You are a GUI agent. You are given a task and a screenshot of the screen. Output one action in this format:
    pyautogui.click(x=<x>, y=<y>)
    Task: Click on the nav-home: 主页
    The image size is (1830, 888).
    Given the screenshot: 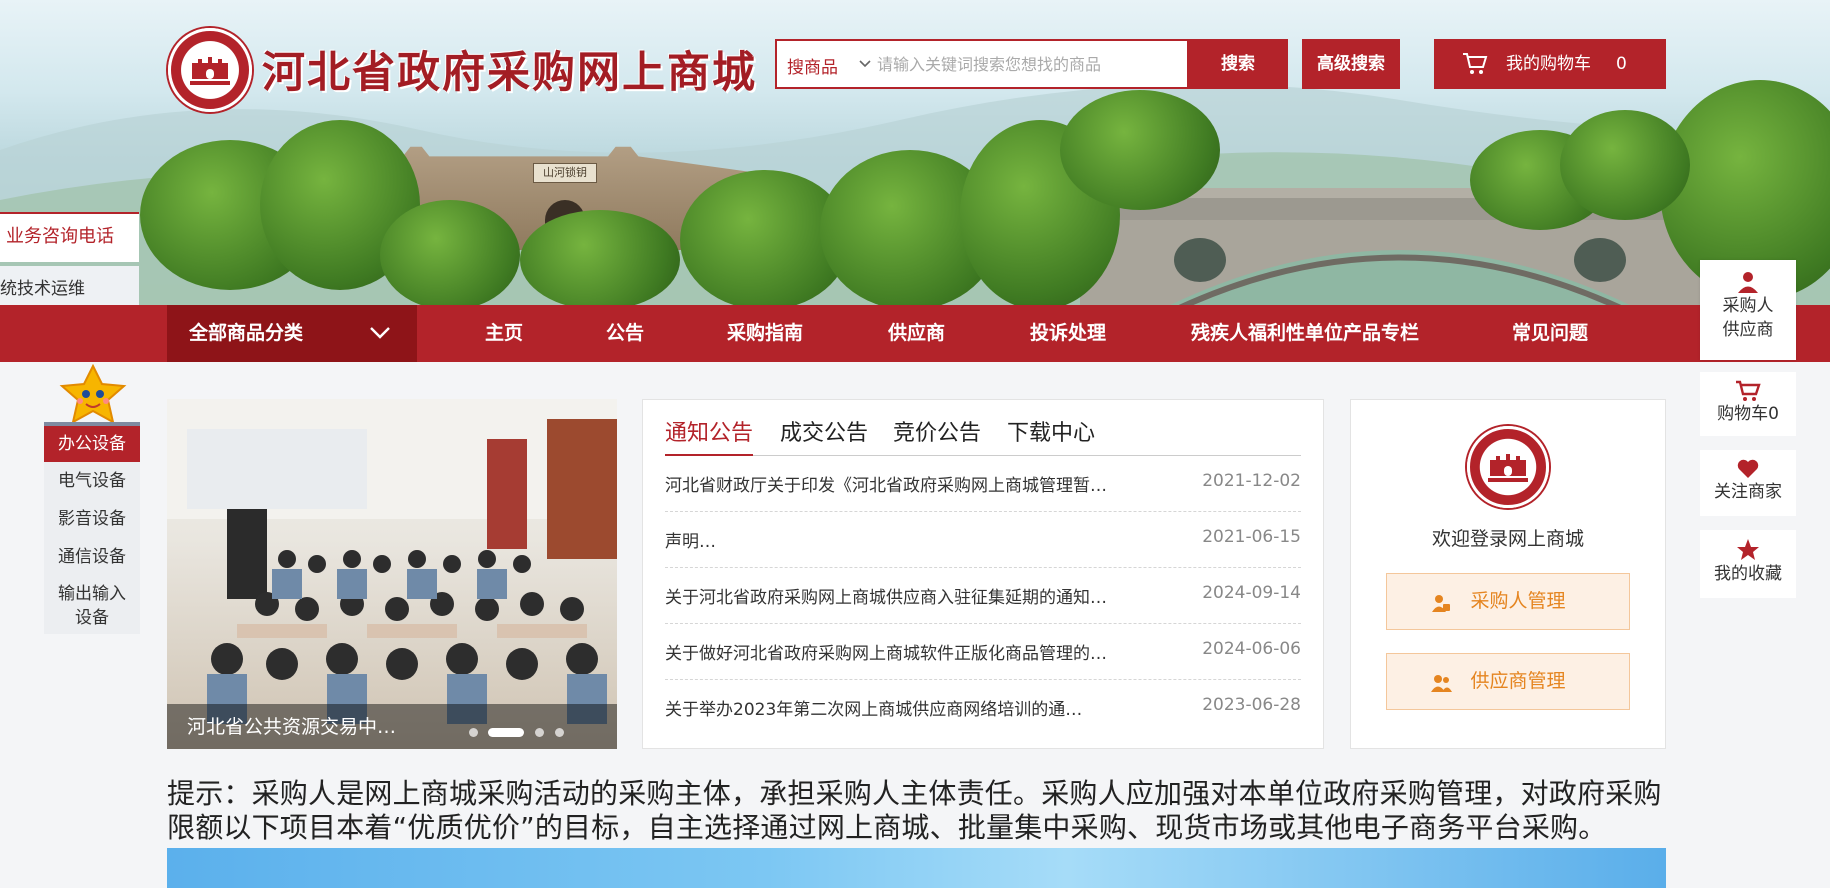 What is the action you would take?
    pyautogui.click(x=504, y=333)
    